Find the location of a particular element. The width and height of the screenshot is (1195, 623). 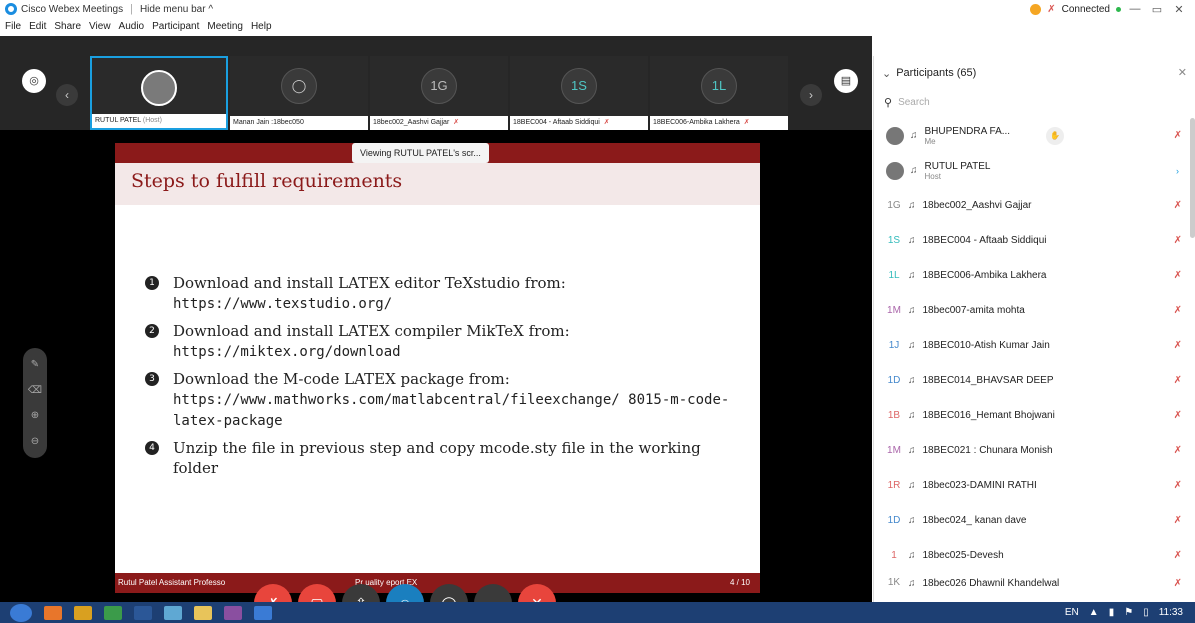

menu-edit: Edit is located at coordinates (37, 26).